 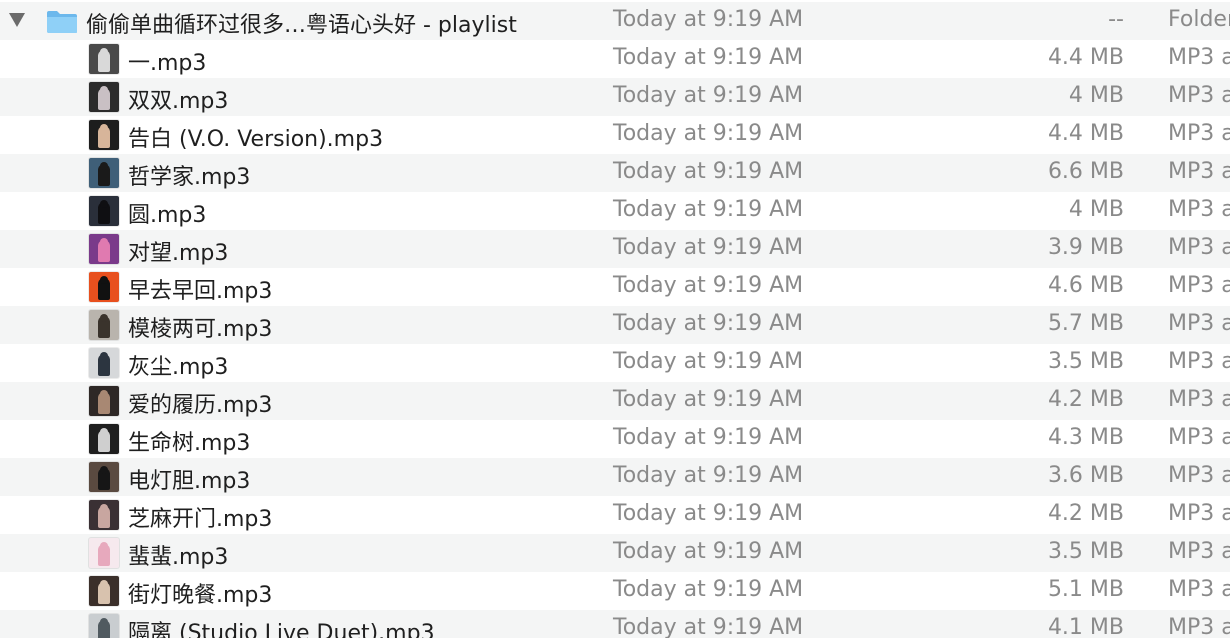 What do you see at coordinates (189, 177) in the screenshot?
I see `file-name: 哲学家.mp3` at bounding box center [189, 177].